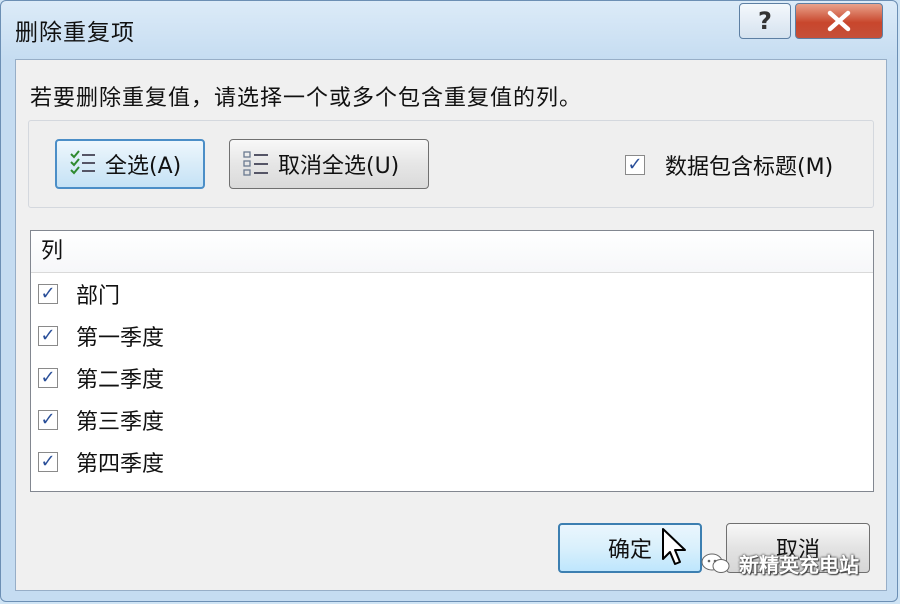  I want to click on dialog-title: 删除重复项, so click(75, 33).